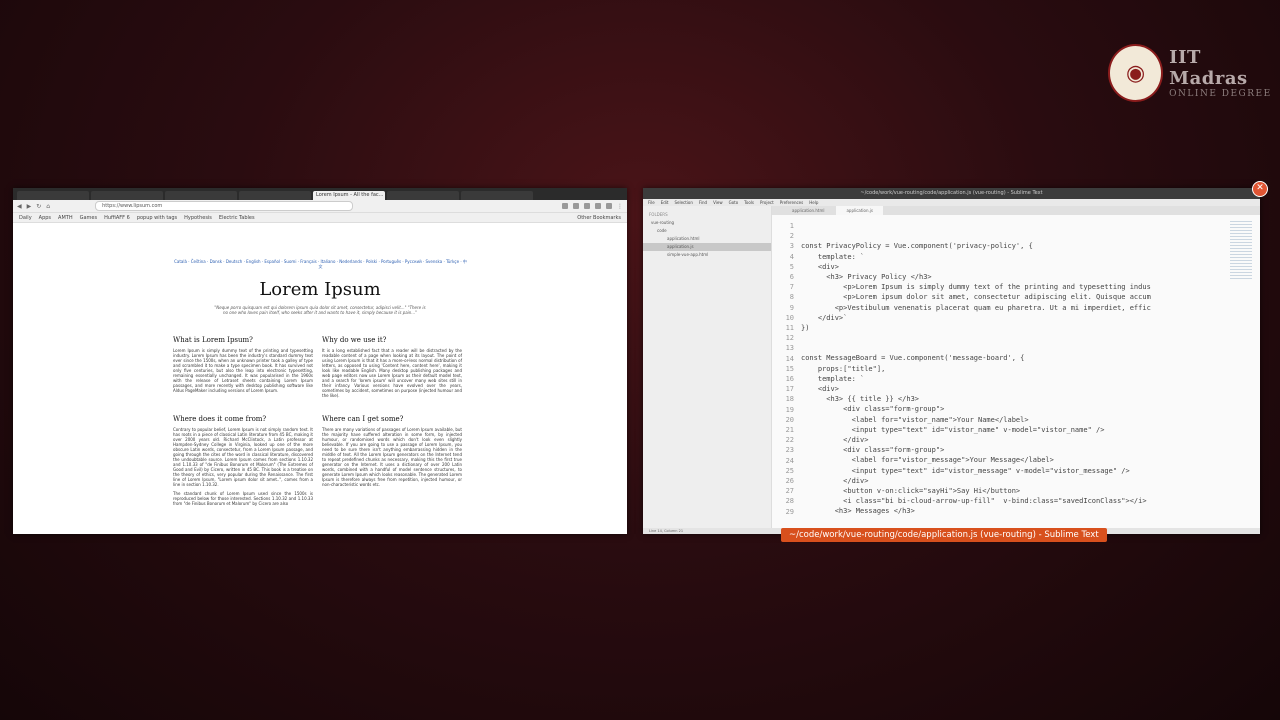 Image resolution: width=1280 pixels, height=720 pixels. What do you see at coordinates (599, 218) in the screenshot?
I see `other-bookmarks: Other Bookmarks` at bounding box center [599, 218].